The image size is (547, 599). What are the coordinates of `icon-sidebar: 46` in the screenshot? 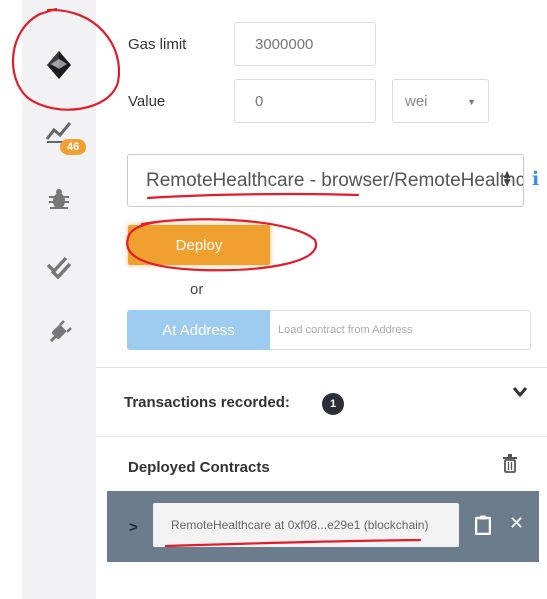 It's located at (59, 299).